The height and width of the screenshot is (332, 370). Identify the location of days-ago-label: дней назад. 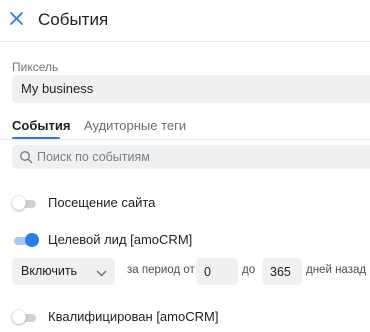
(336, 270).